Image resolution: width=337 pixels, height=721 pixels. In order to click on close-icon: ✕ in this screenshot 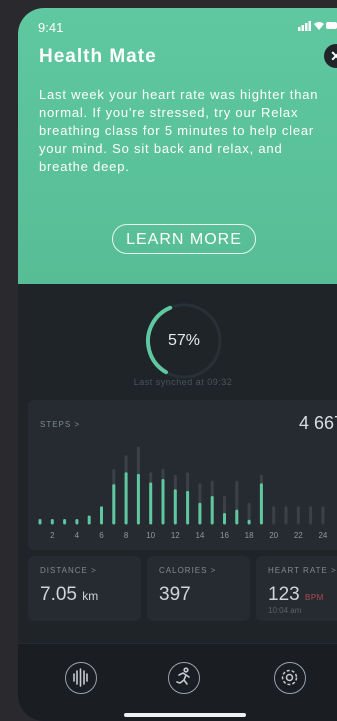, I will do `click(333, 56)`.